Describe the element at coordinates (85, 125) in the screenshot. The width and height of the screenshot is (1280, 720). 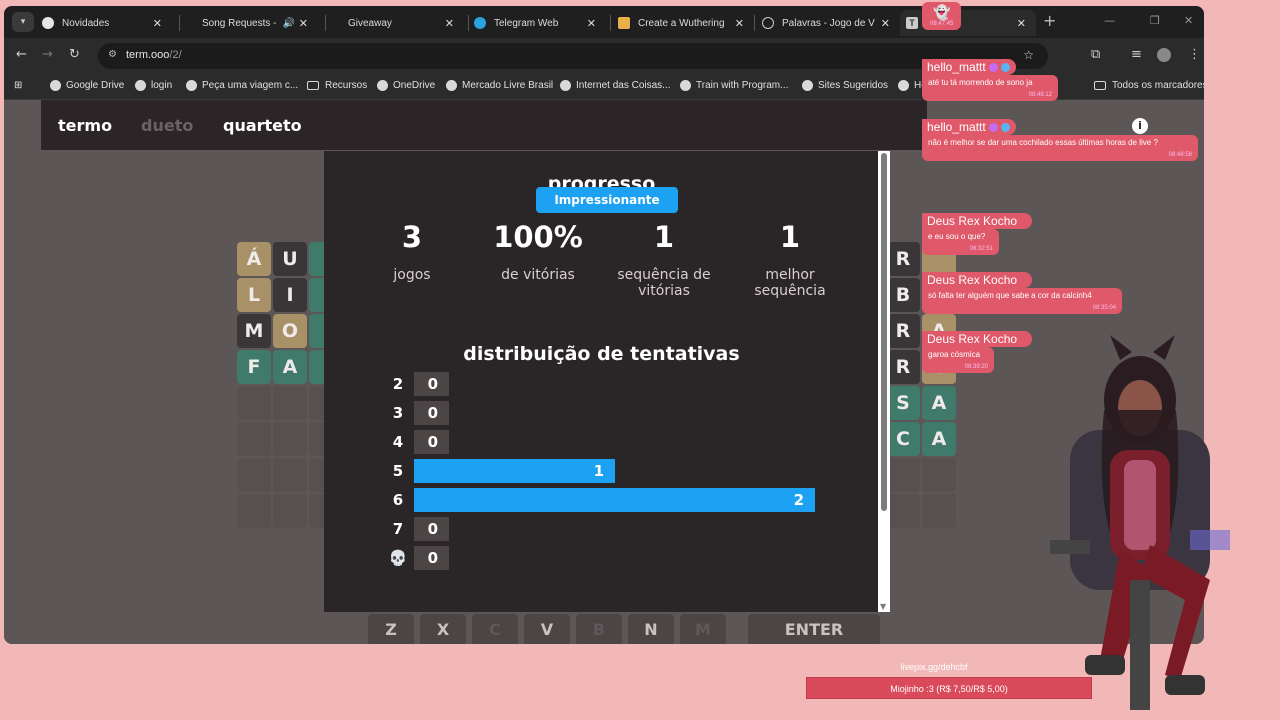
I see `mode-termo: termo` at that location.